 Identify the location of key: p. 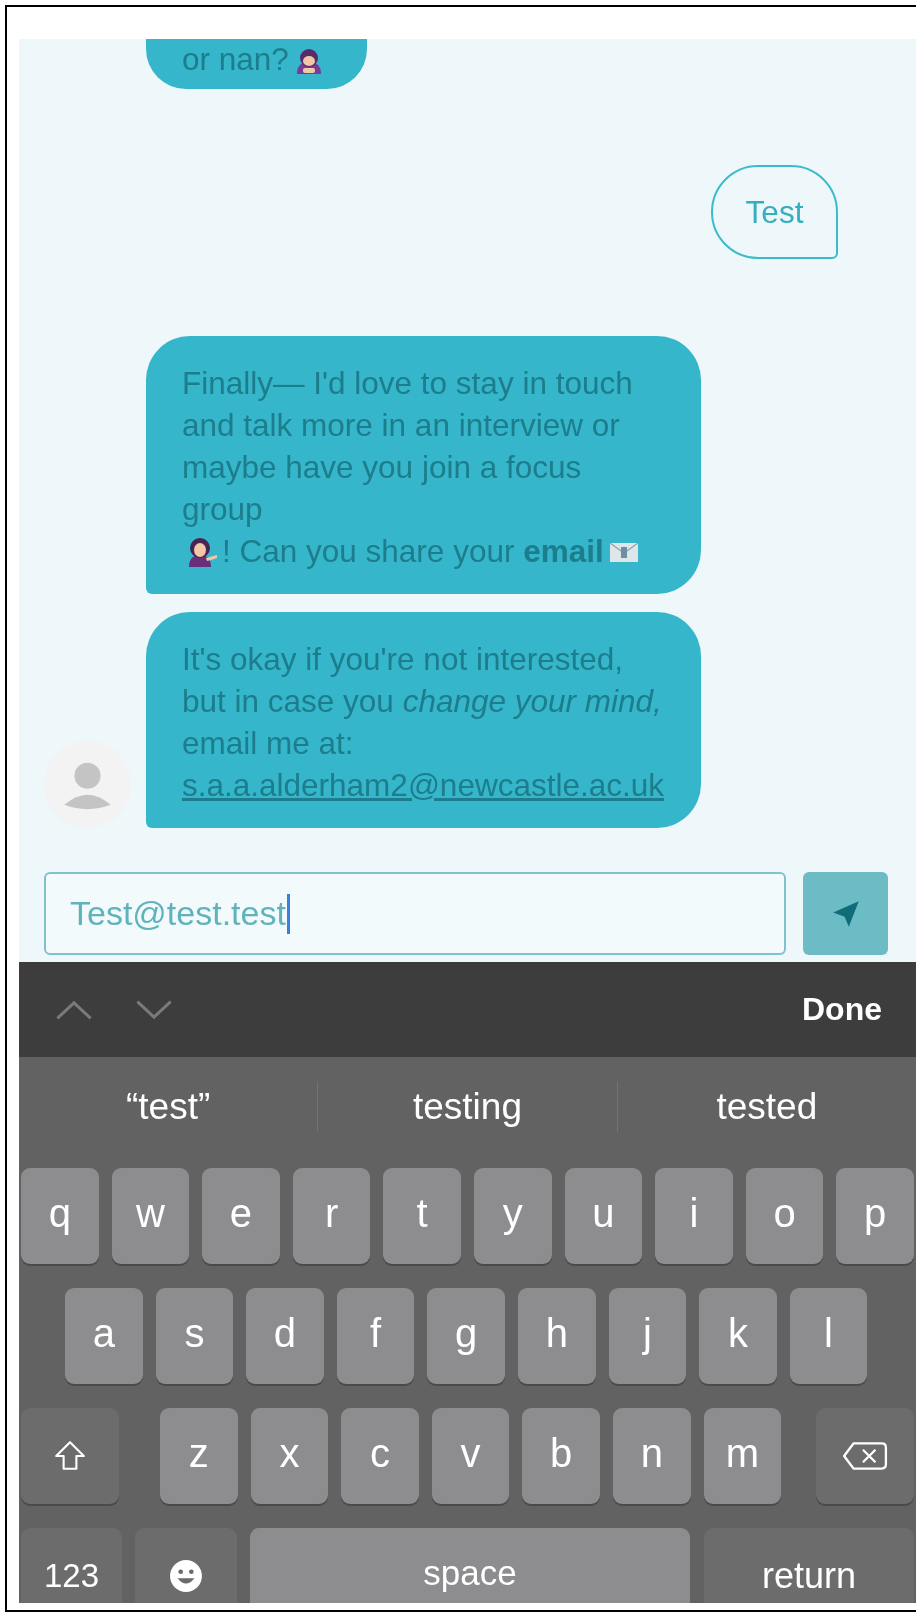
(875, 1216).